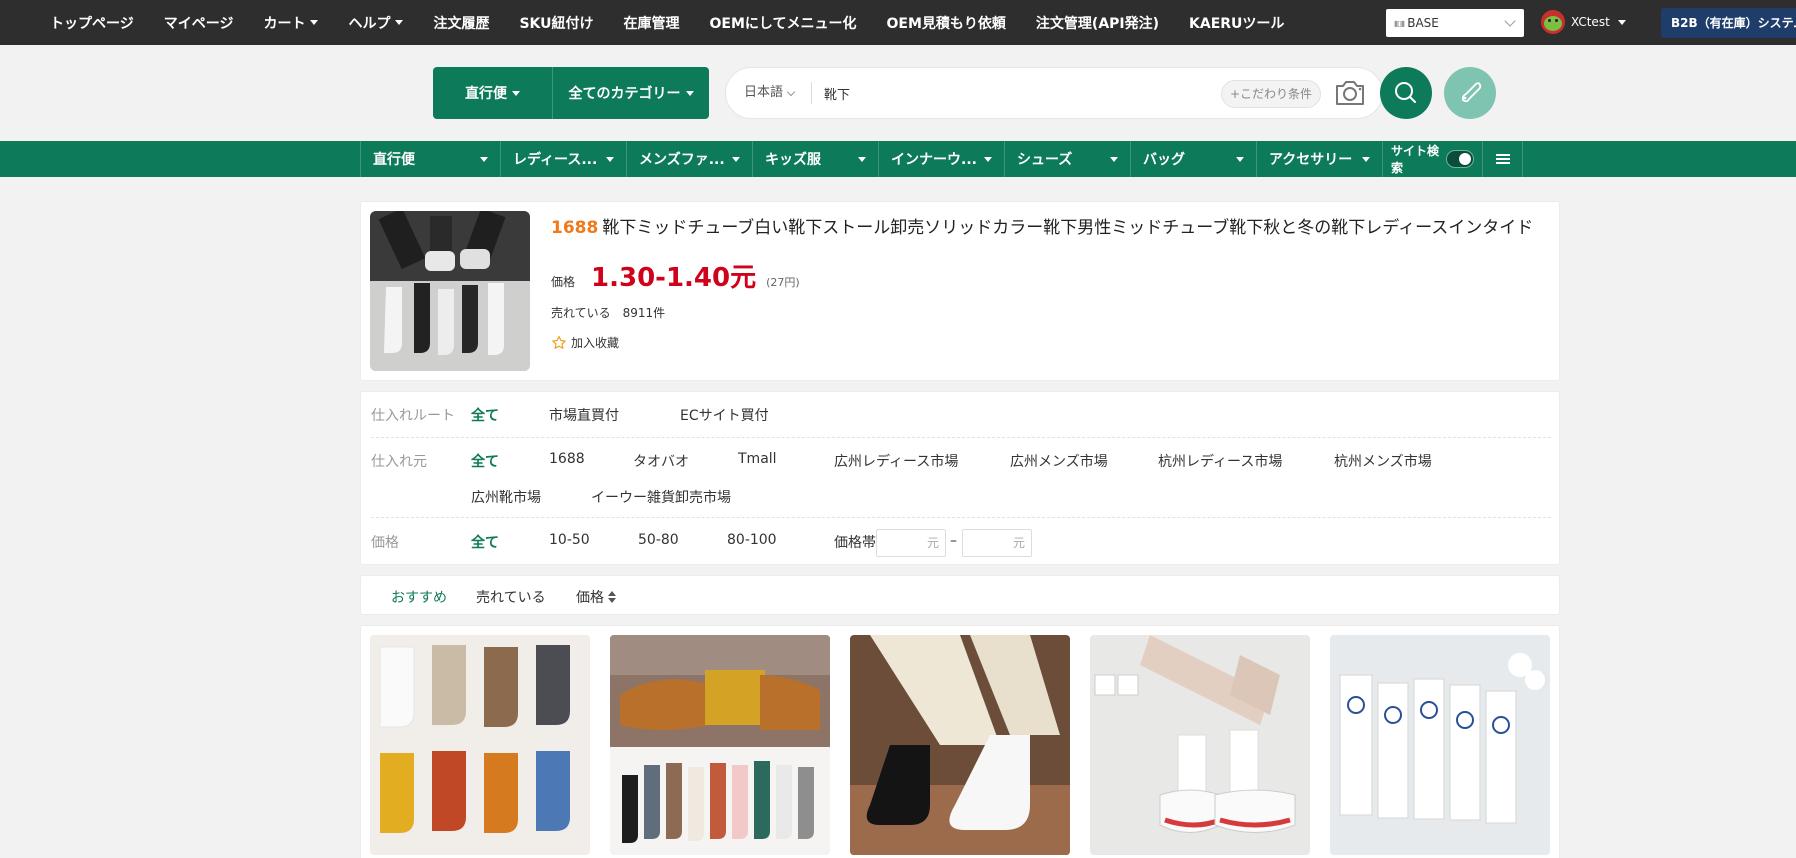 This screenshot has height=858, width=1796. I want to click on filter-option: 杭州レディース市場, so click(1220, 461).